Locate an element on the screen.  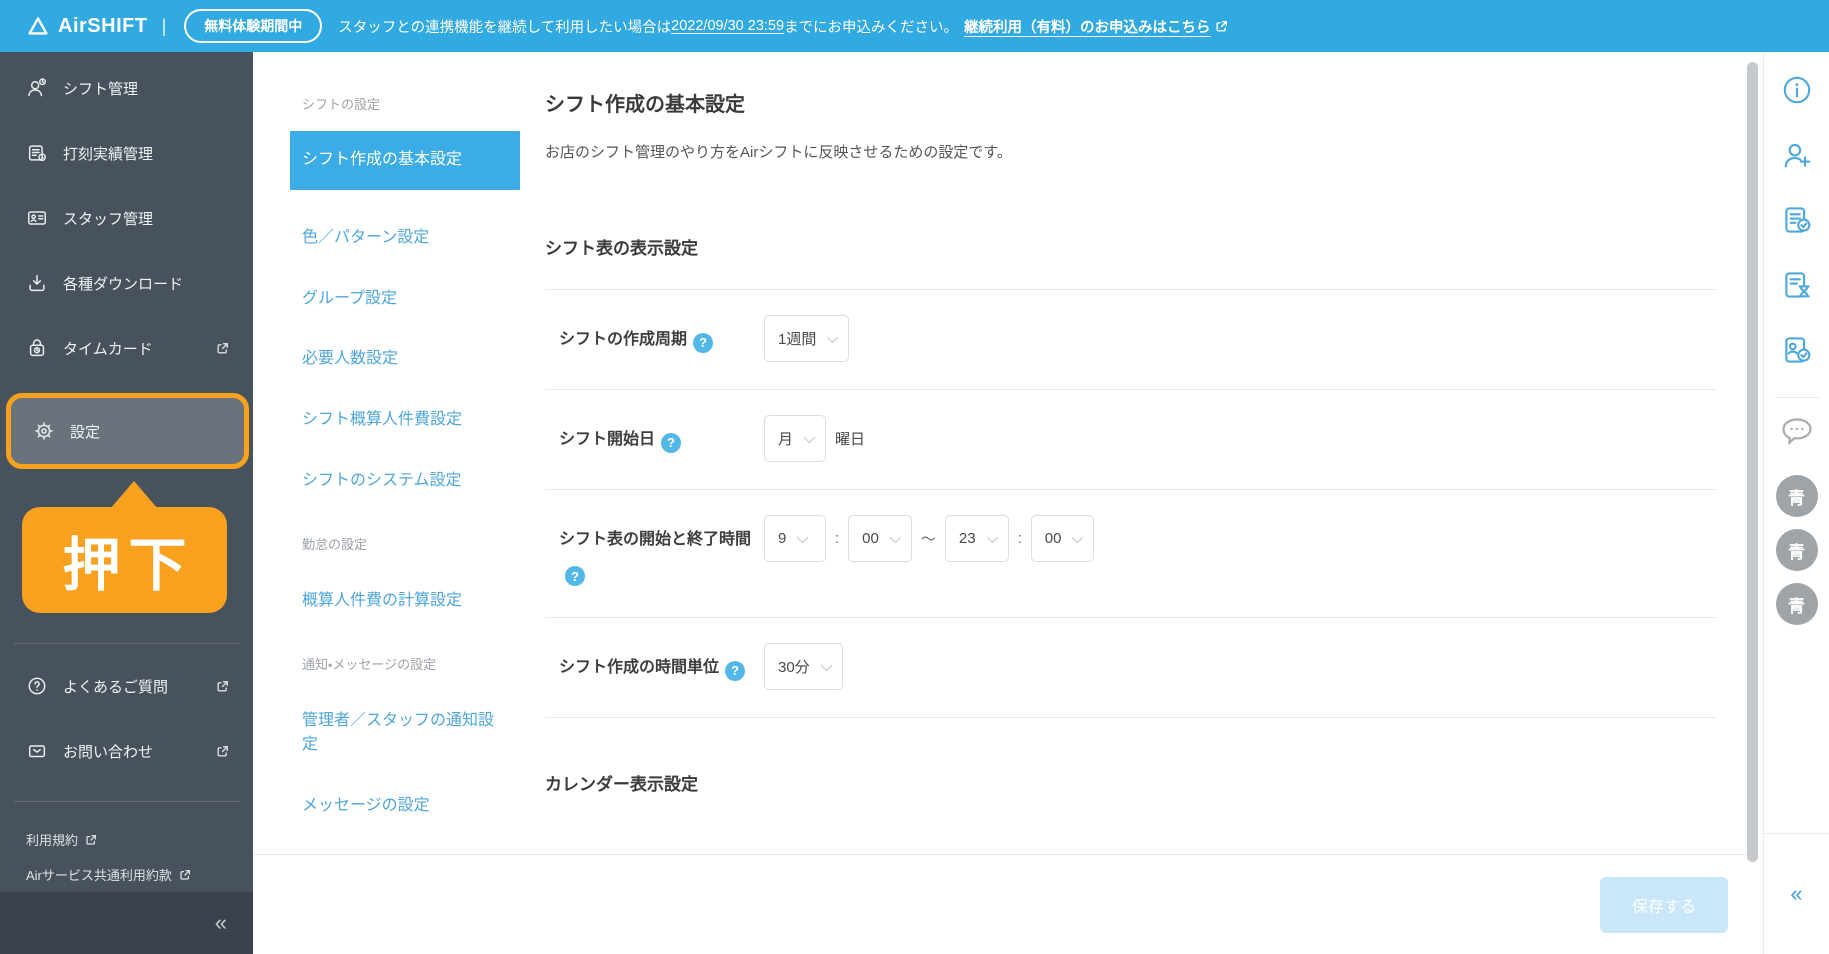
form-row-time-unit: シフト作成の時間単位? 30分 is located at coordinates (1130, 667).